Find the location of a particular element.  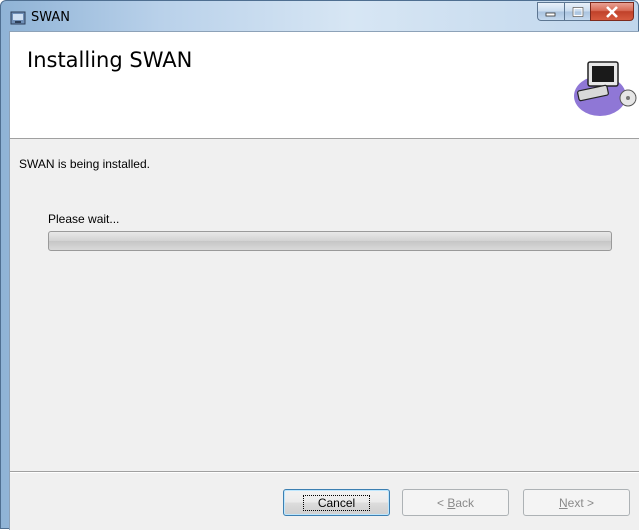

status-text: SWAN is being installed. is located at coordinates (84, 164).